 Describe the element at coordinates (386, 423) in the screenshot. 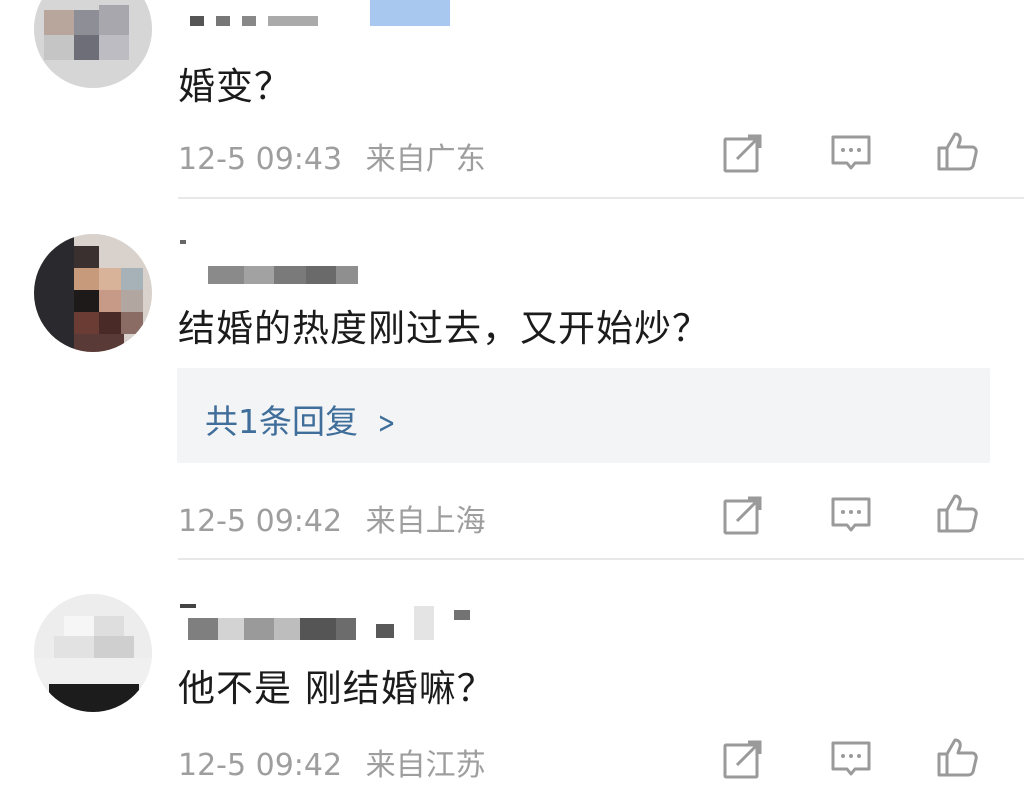

I see `chevron-right-icon: >` at that location.